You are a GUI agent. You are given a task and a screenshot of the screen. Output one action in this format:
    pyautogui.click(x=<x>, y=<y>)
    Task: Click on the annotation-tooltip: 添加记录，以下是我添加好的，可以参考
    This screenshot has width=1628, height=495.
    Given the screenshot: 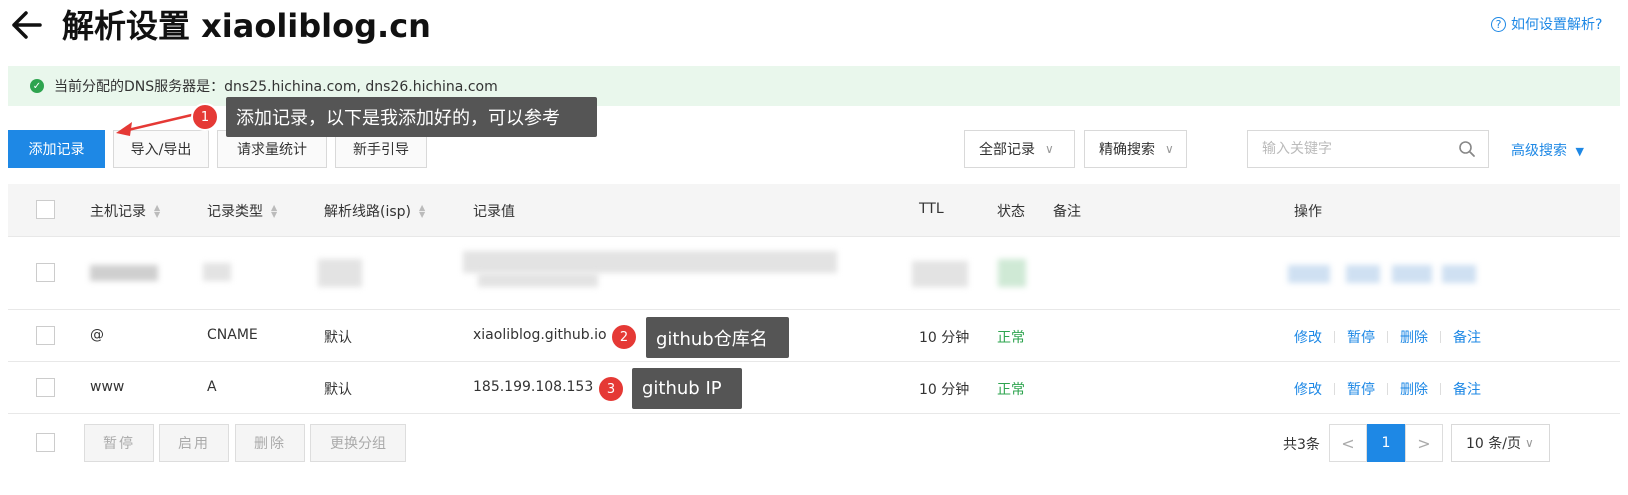 What is the action you would take?
    pyautogui.click(x=411, y=117)
    